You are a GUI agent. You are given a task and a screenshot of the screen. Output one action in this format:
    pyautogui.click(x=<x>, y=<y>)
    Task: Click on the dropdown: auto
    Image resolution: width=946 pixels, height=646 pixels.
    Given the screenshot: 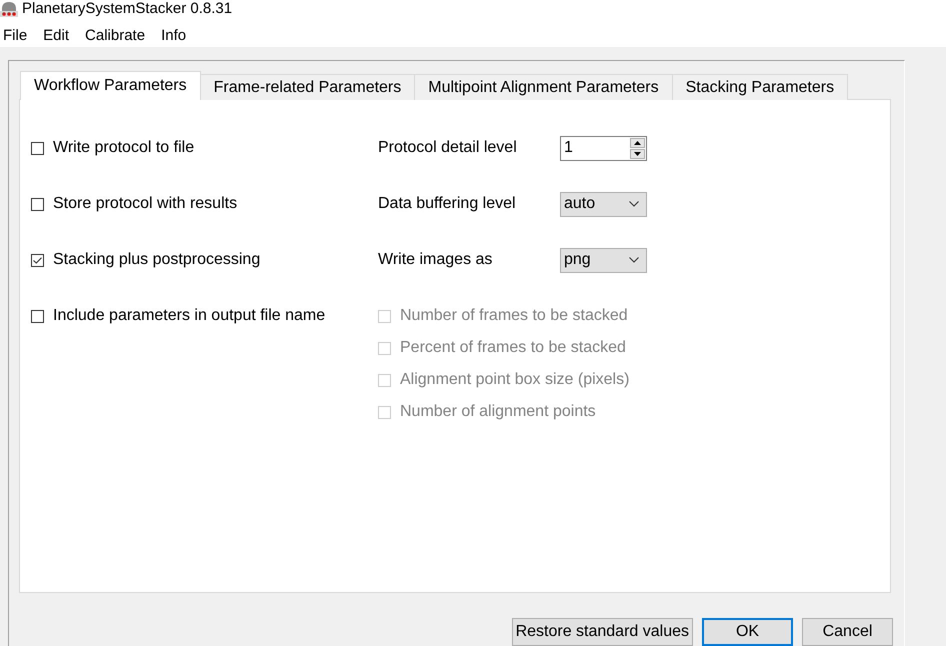 What is the action you would take?
    pyautogui.click(x=603, y=204)
    